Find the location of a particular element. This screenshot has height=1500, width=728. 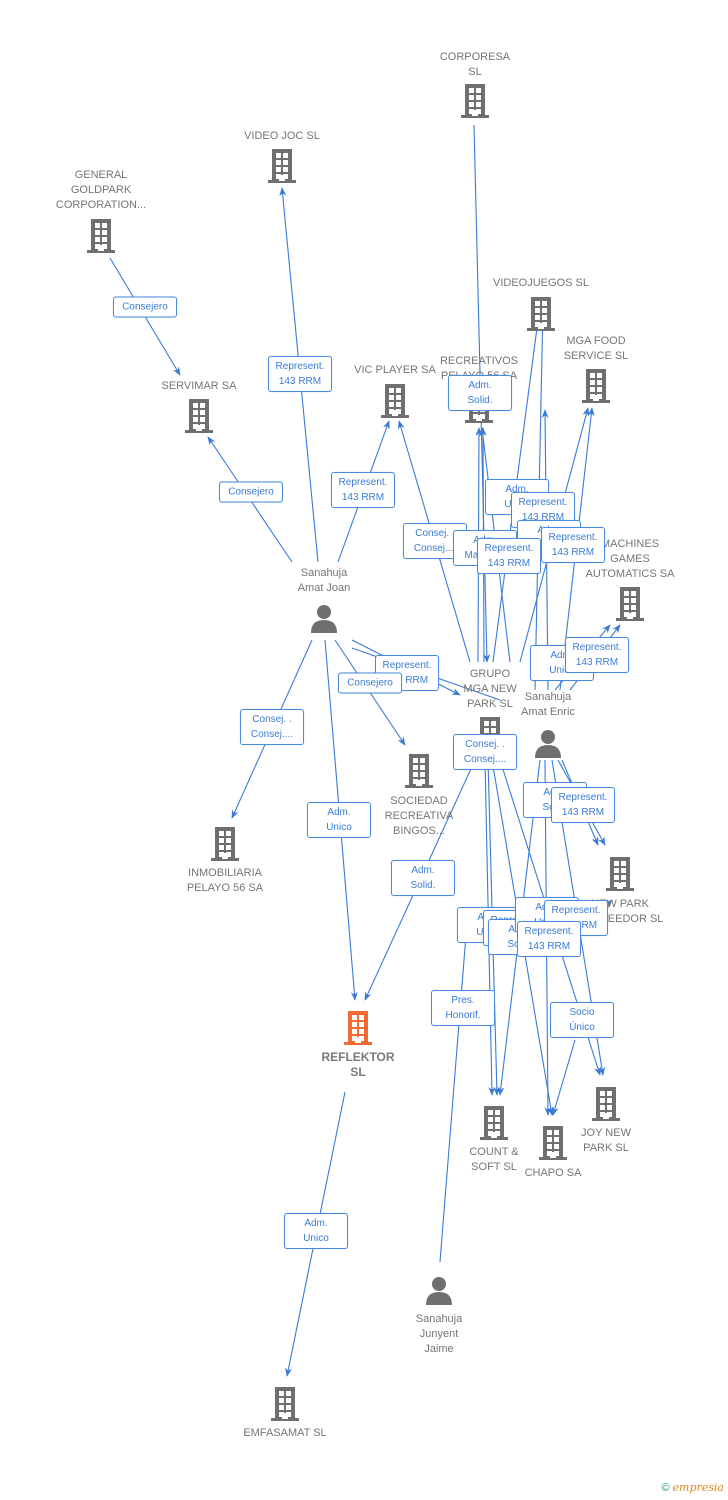

node-label-corporesa: CORPORESA SL is located at coordinates (475, 65).